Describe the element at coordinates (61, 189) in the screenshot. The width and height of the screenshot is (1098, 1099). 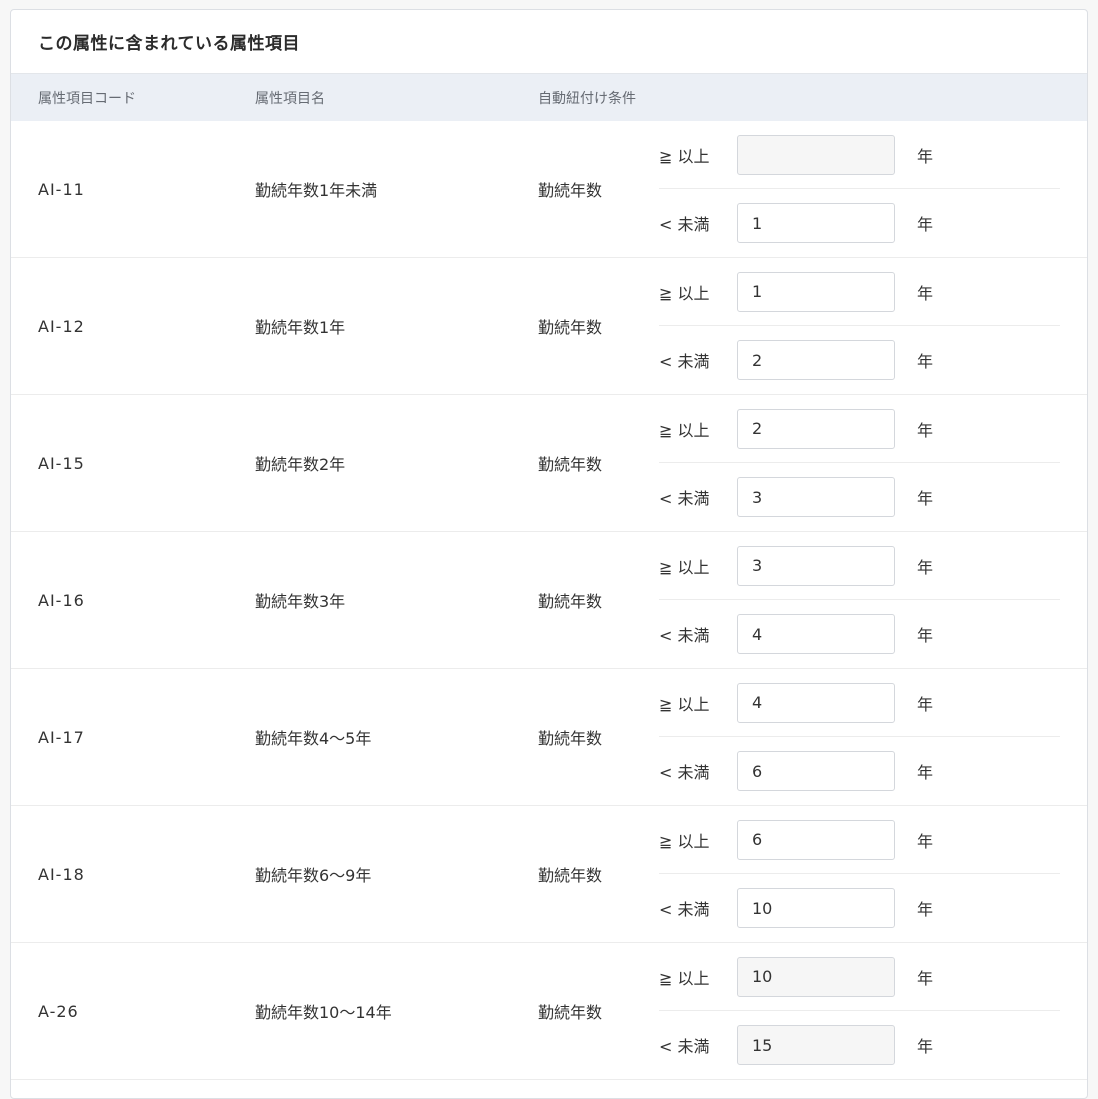
I see `row-code: AI-11` at that location.